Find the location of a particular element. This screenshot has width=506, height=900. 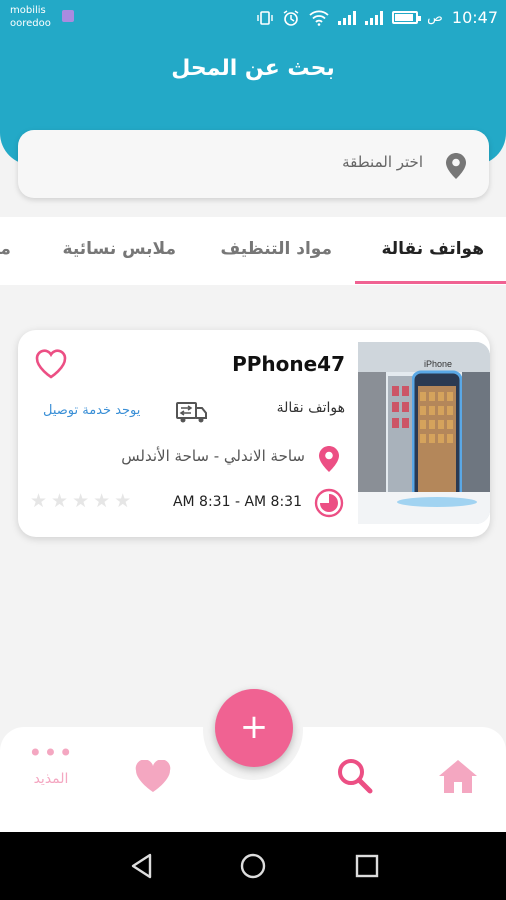

favorite-outline-icon is located at coordinates (51, 364).